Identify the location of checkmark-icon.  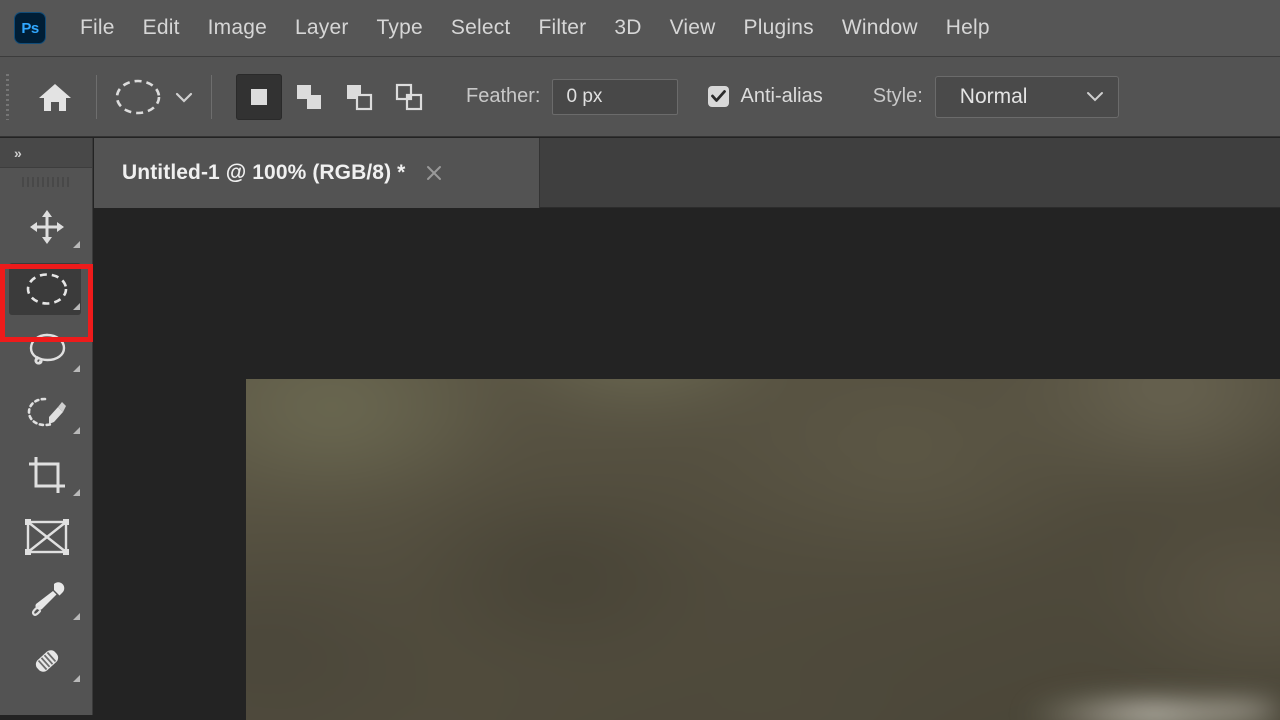
(719, 96).